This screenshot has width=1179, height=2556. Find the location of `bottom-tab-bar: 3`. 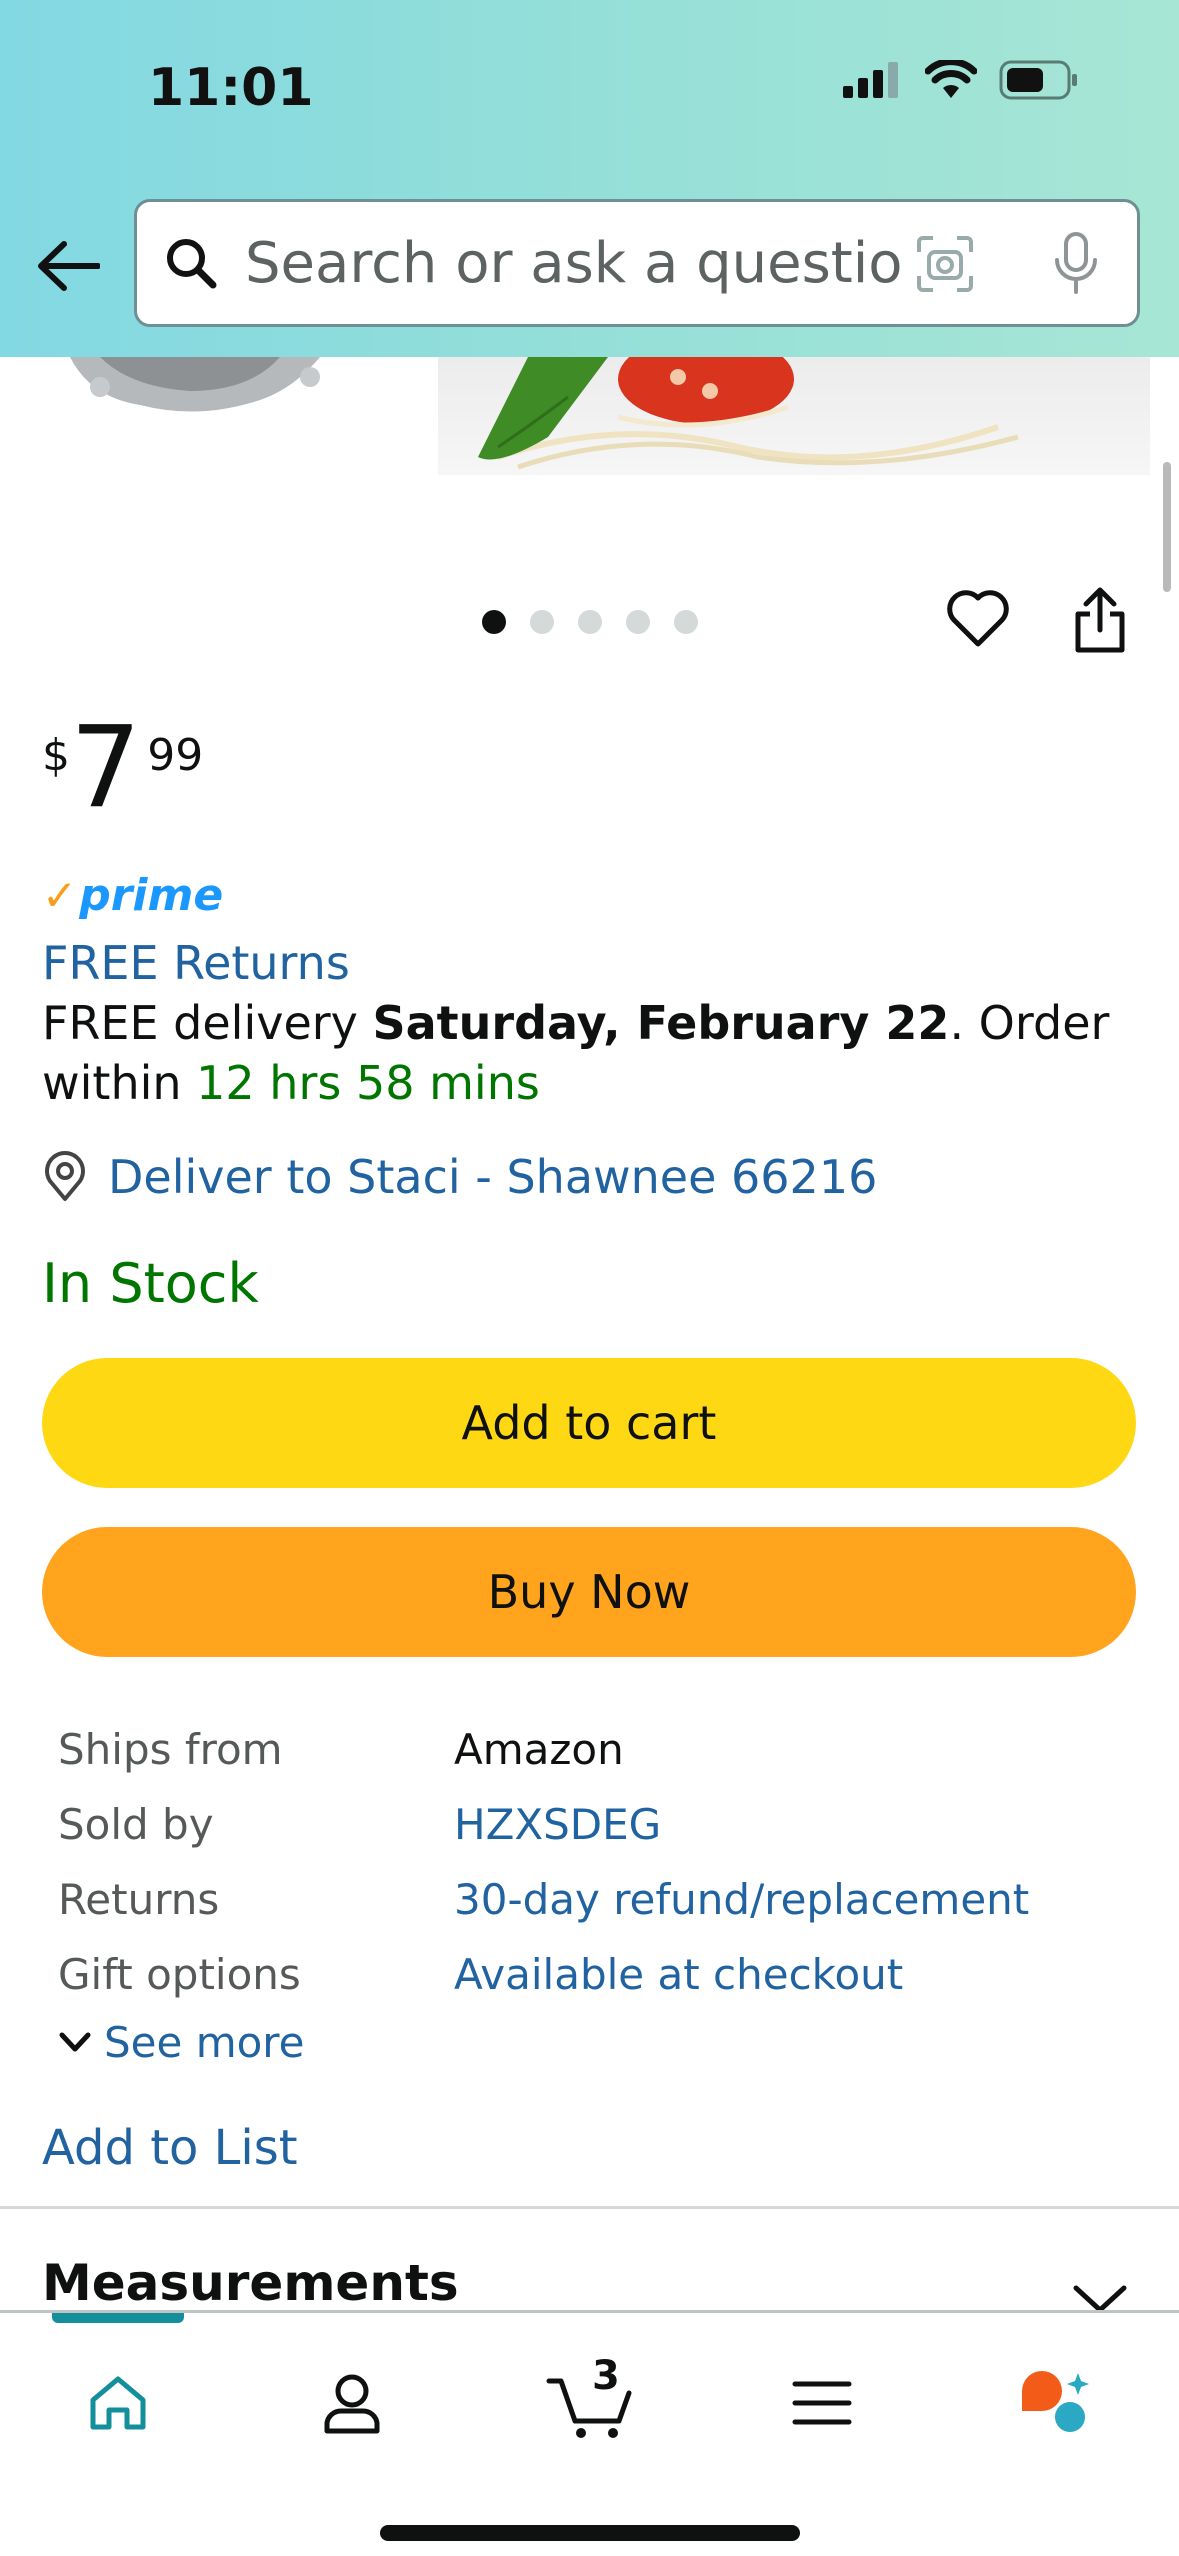

bottom-tab-bar: 3 is located at coordinates (589, 2433).